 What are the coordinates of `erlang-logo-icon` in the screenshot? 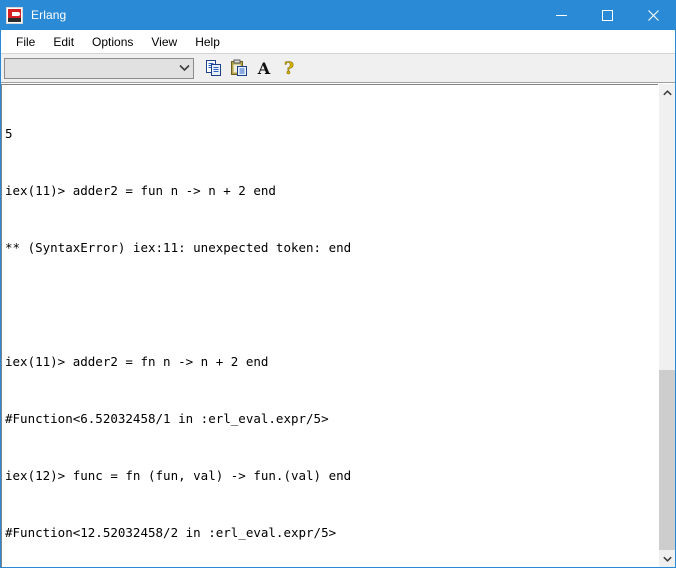 It's located at (14, 15).